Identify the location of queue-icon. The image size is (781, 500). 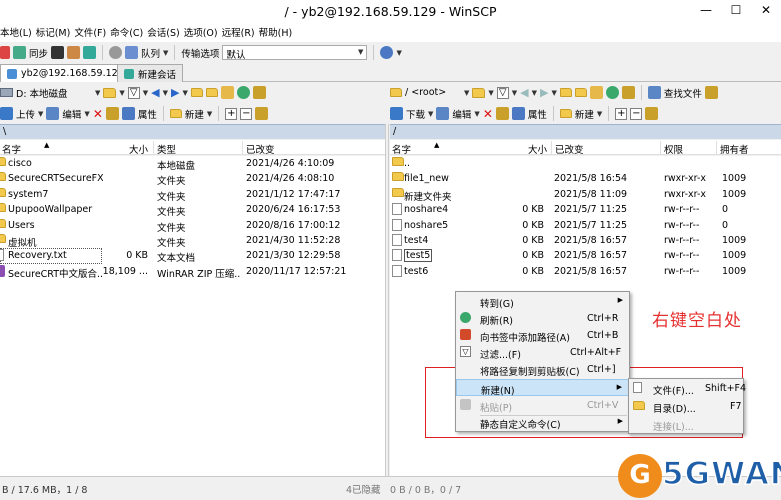
(132, 52).